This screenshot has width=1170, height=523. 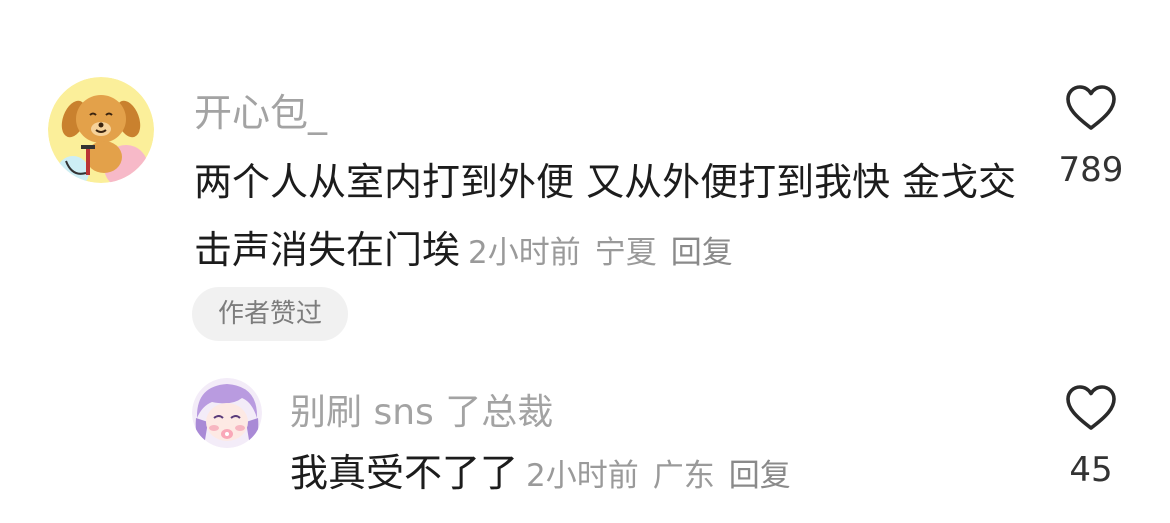 I want to click on author-liked-badge: 作者赞过, so click(x=270, y=314).